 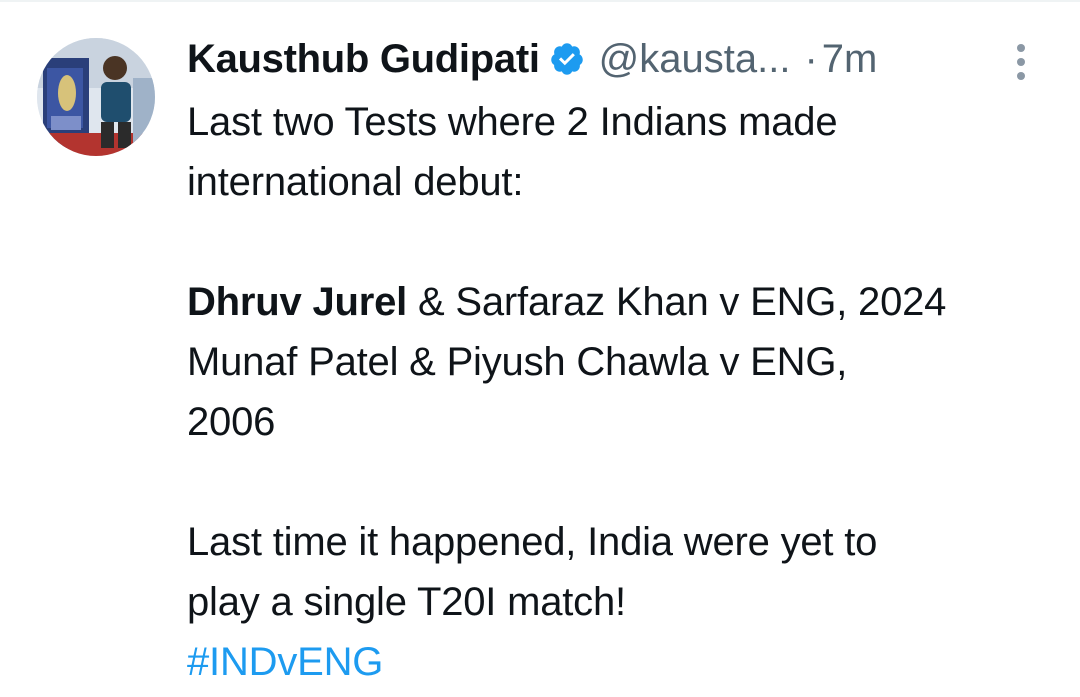 I want to click on debut-line-2024: Dhruv Jurel & Sarfaraz Khan v ENG, 2024, so click(x=627, y=302).